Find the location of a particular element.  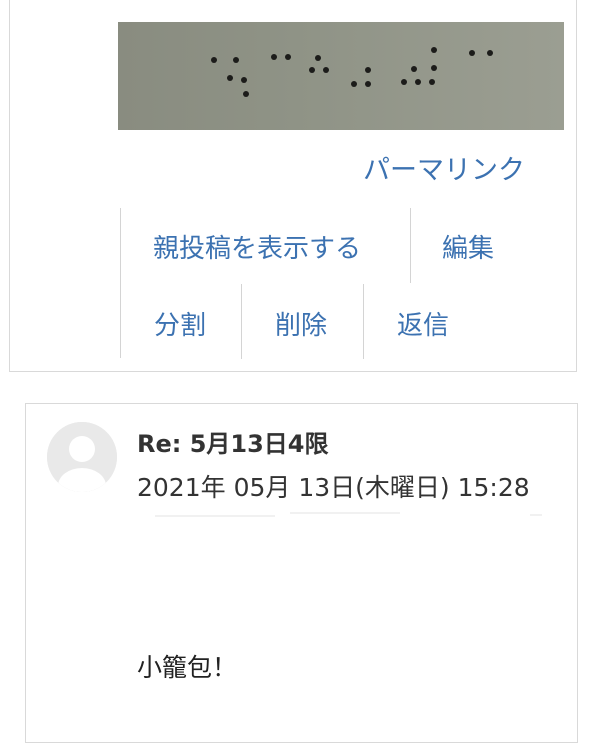

user-avatar is located at coordinates (82, 457).